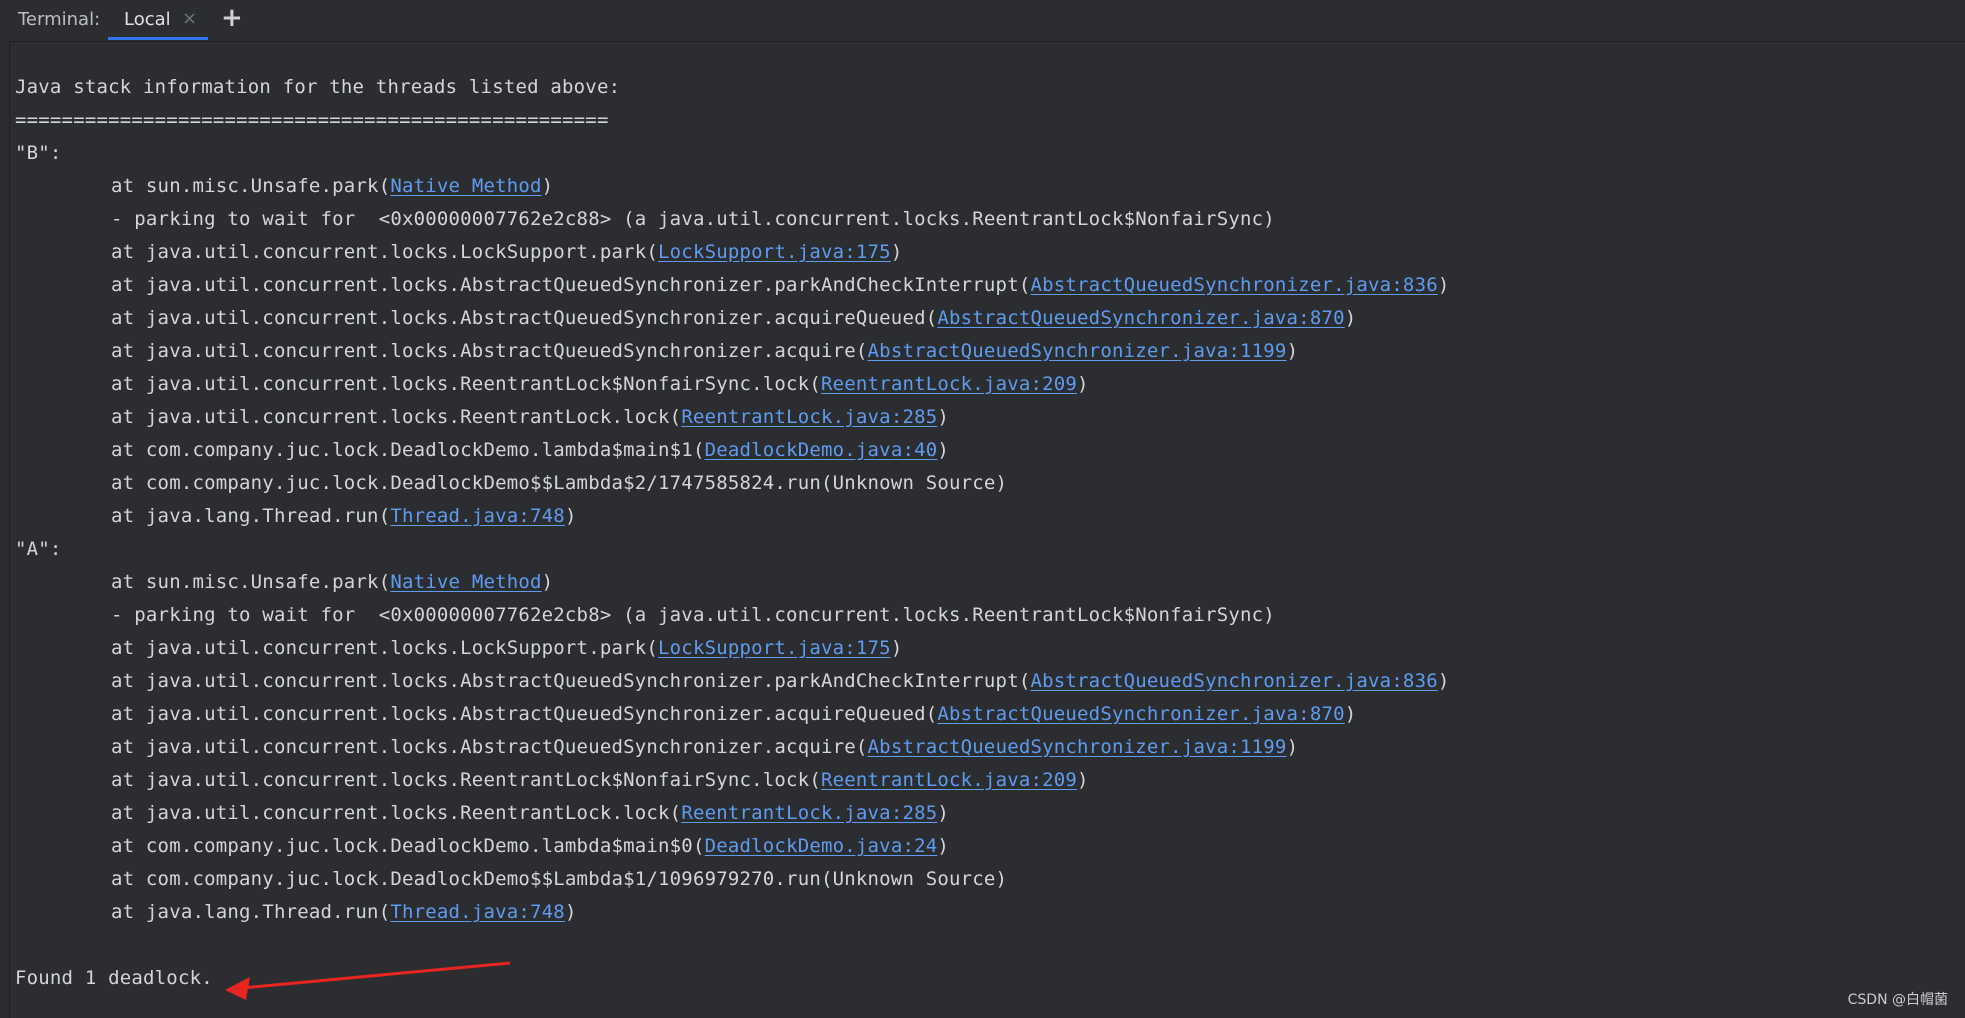  I want to click on deadlock-summary: Found 1 deadlock., so click(114, 978).